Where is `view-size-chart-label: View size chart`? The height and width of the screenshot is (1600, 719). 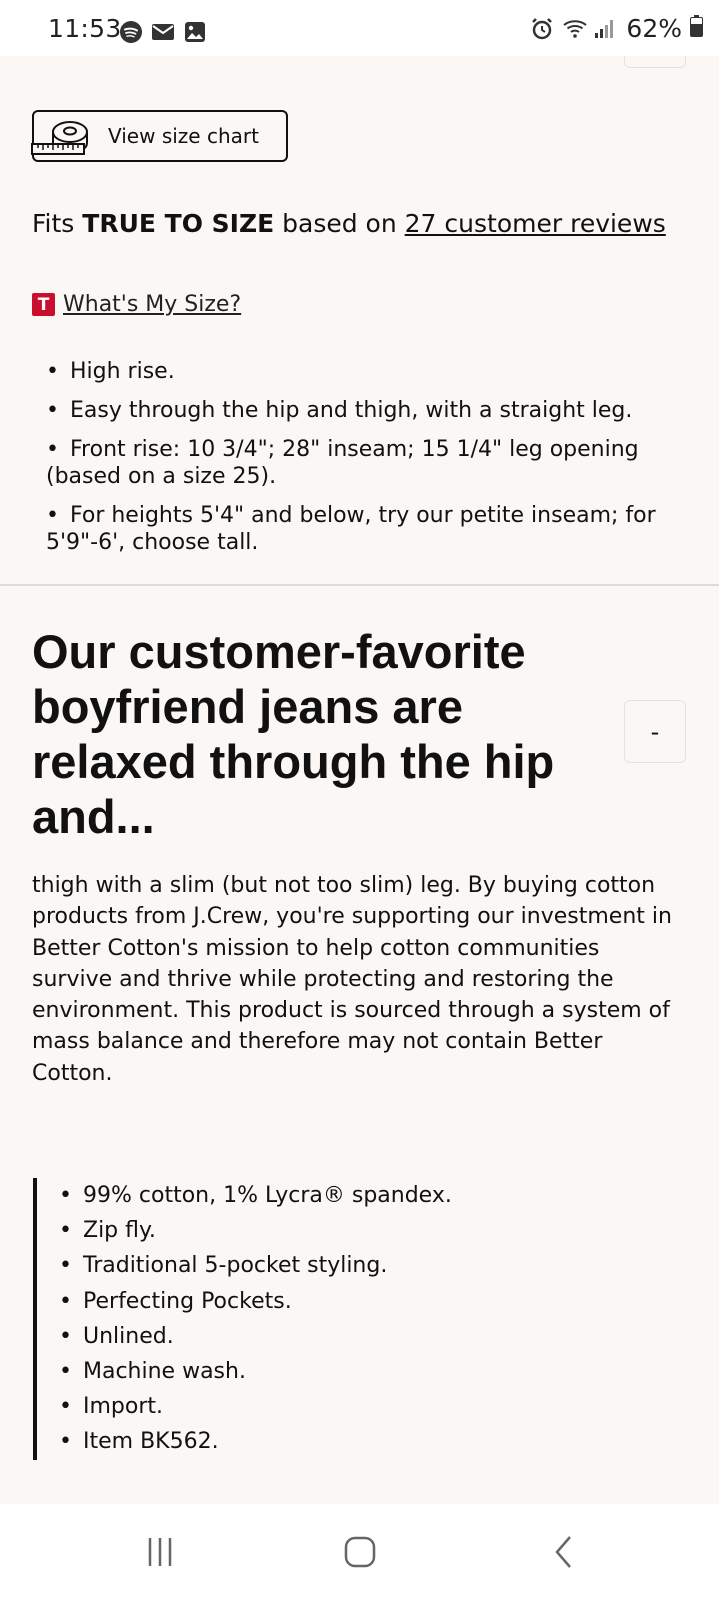 view-size-chart-label: View size chart is located at coordinates (183, 136).